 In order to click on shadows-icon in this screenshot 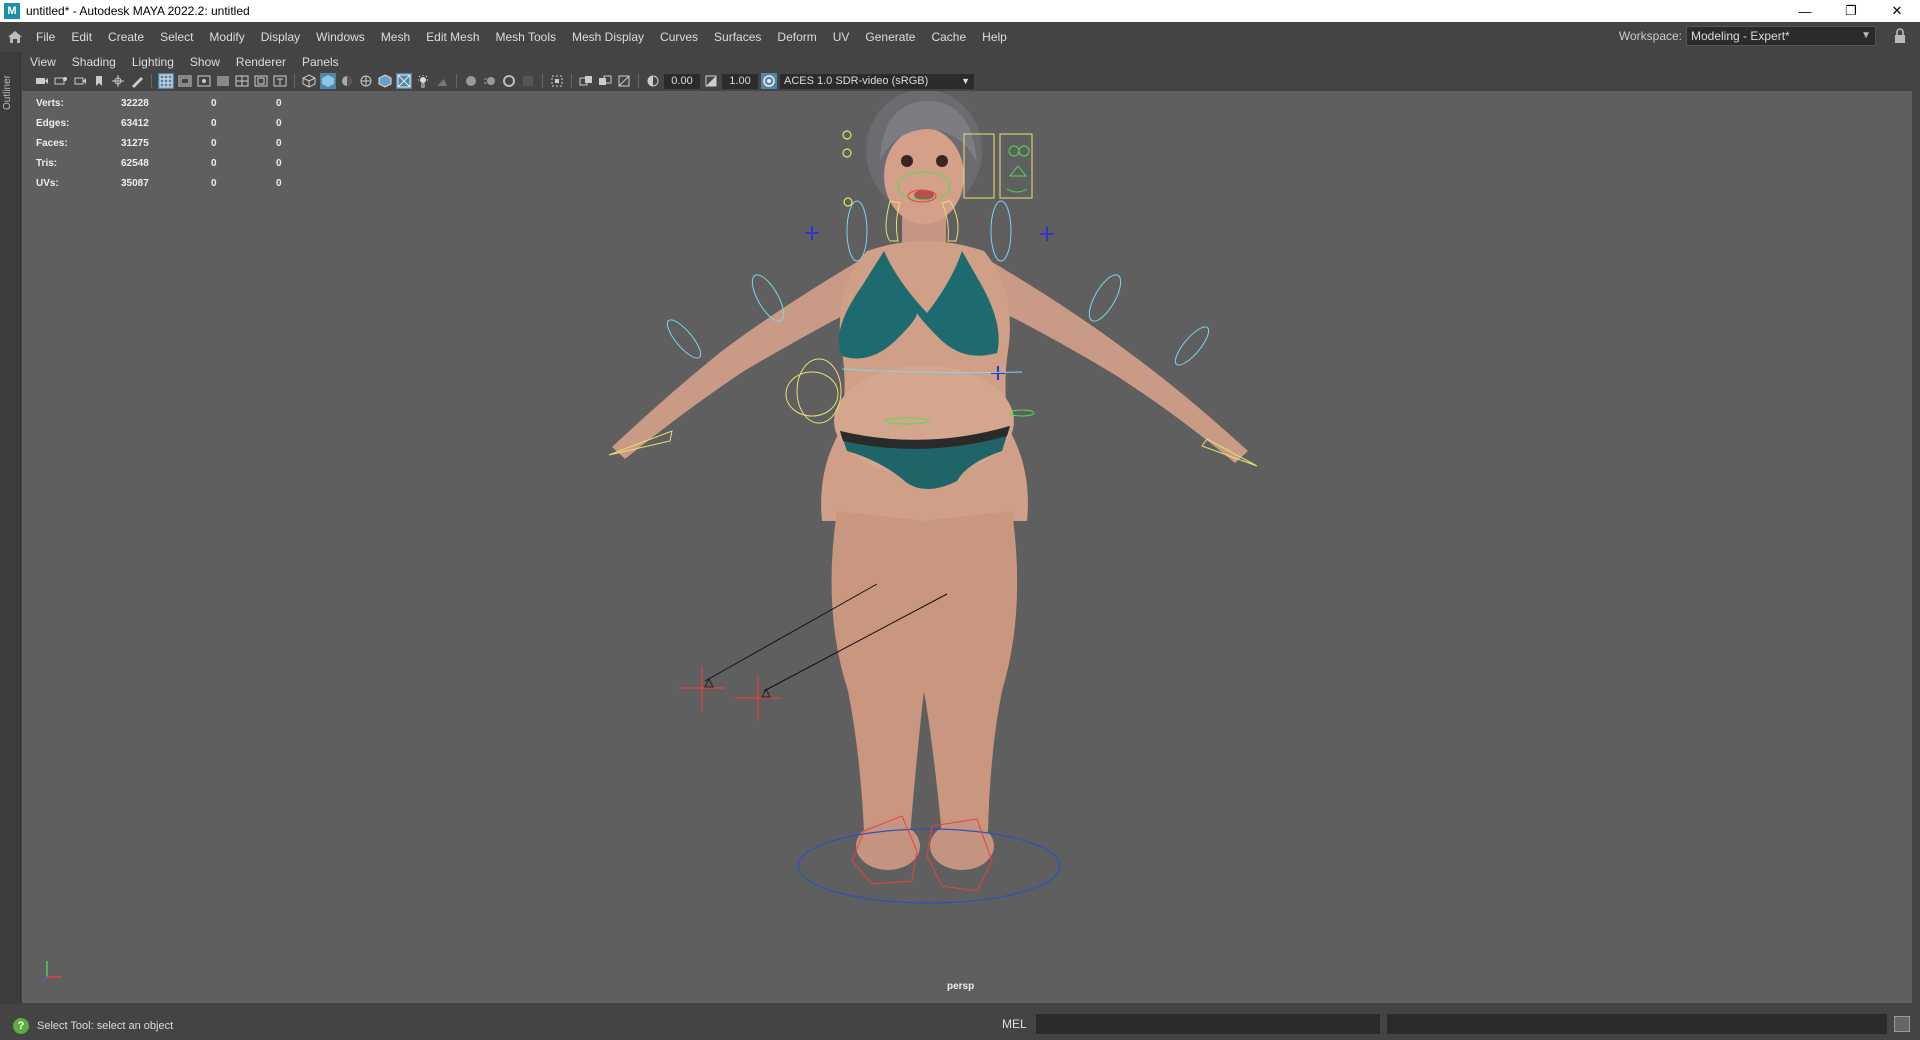, I will do `click(442, 81)`.